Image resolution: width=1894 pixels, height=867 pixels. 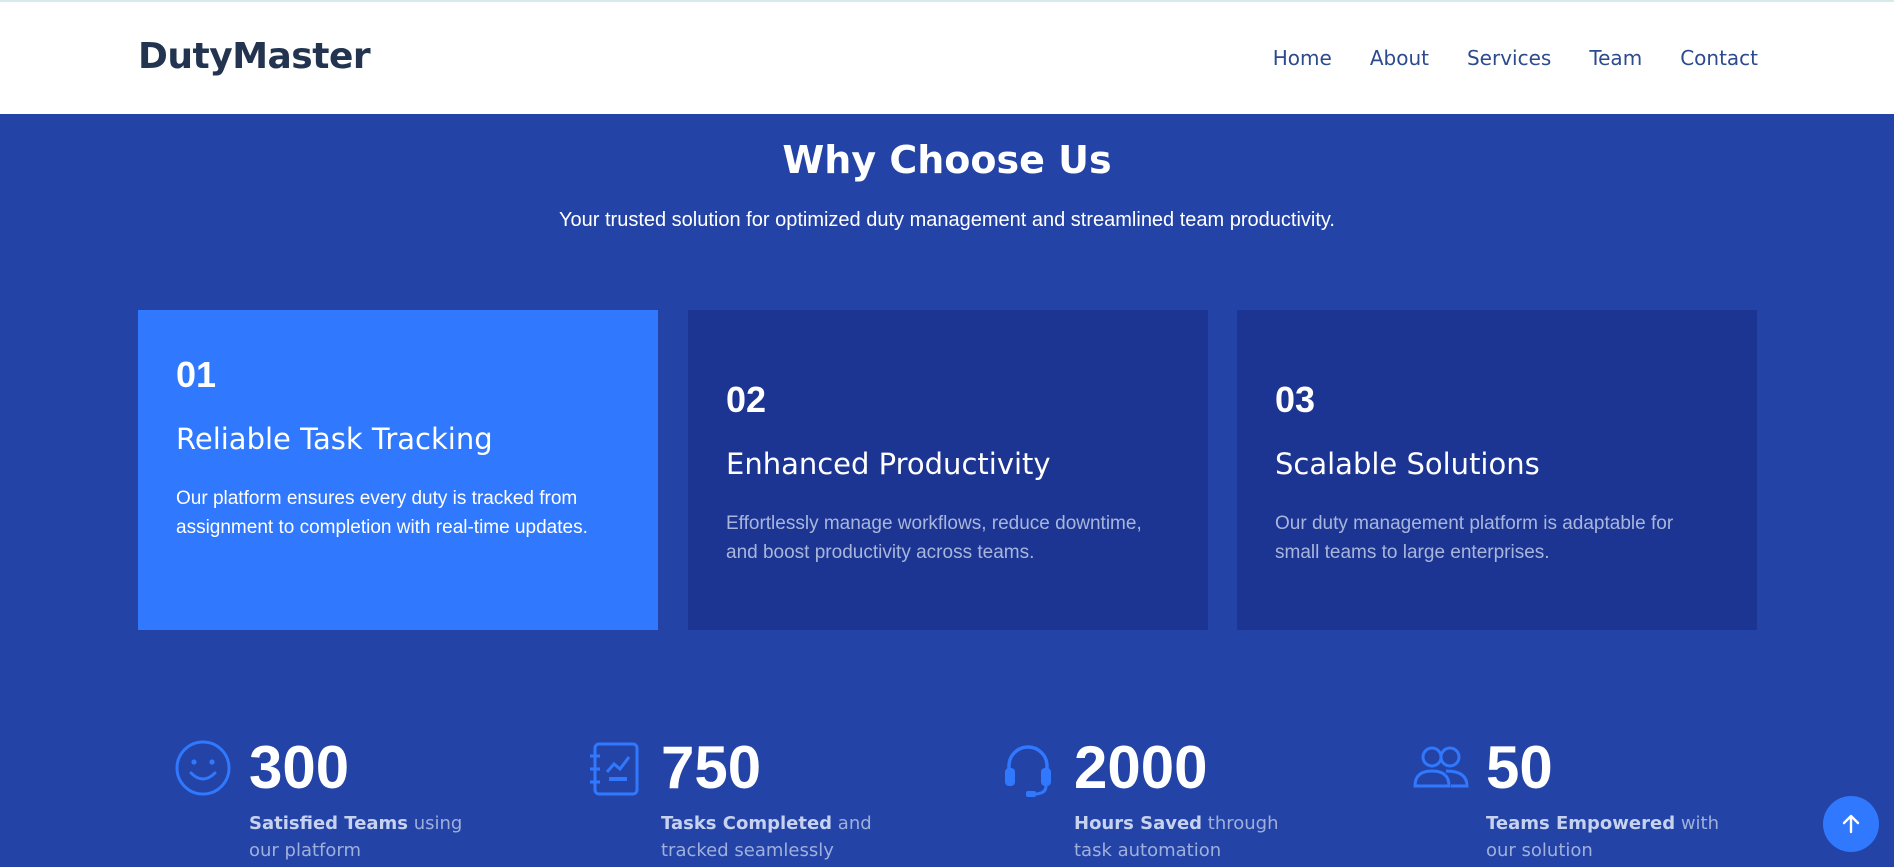 I want to click on stat-teams-empowered: 50 Teams Empowered with our solution, so click(x=1565, y=800).